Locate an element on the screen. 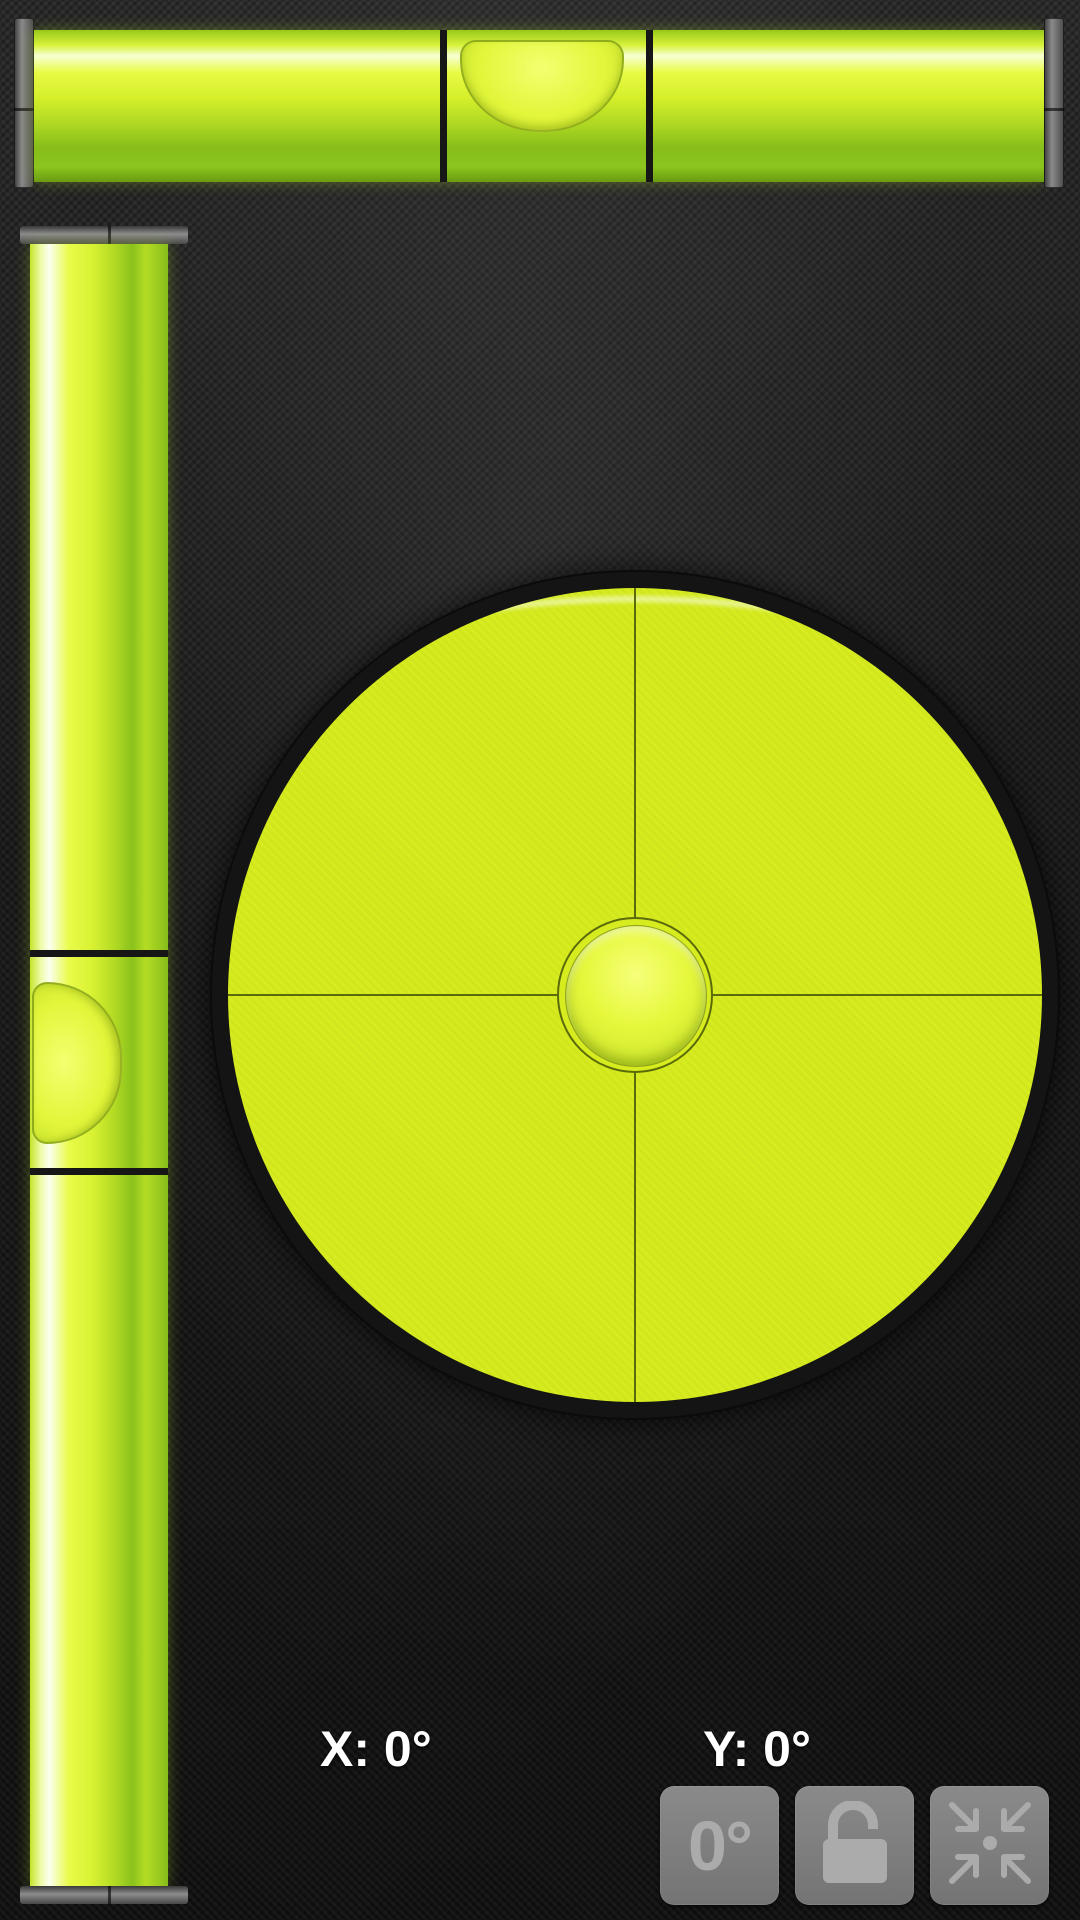  collapse-to-center-icon is located at coordinates (990, 1845).